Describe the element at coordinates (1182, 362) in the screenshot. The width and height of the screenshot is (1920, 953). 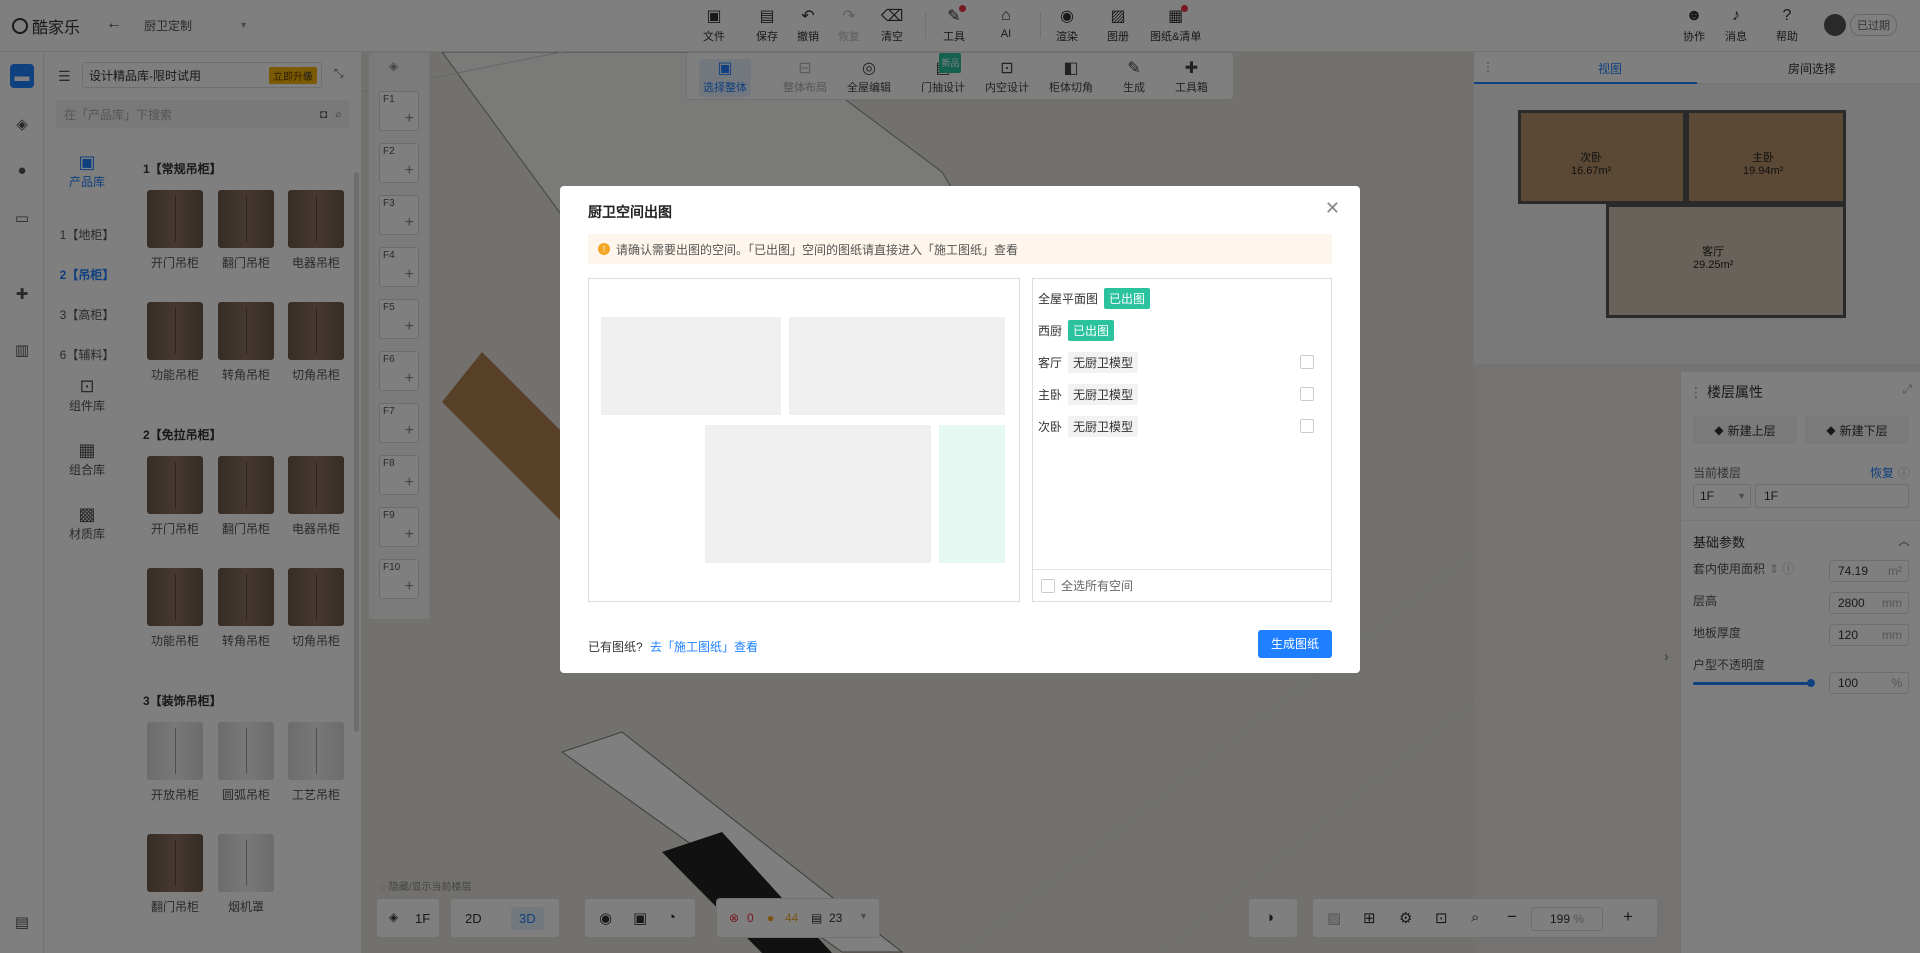
I see `room-row-living: 客厅 无厨卫模型` at that location.